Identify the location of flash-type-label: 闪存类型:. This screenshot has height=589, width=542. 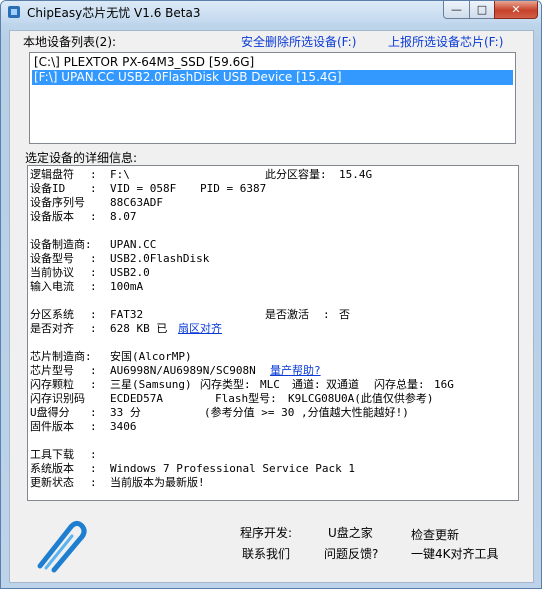
(225, 384).